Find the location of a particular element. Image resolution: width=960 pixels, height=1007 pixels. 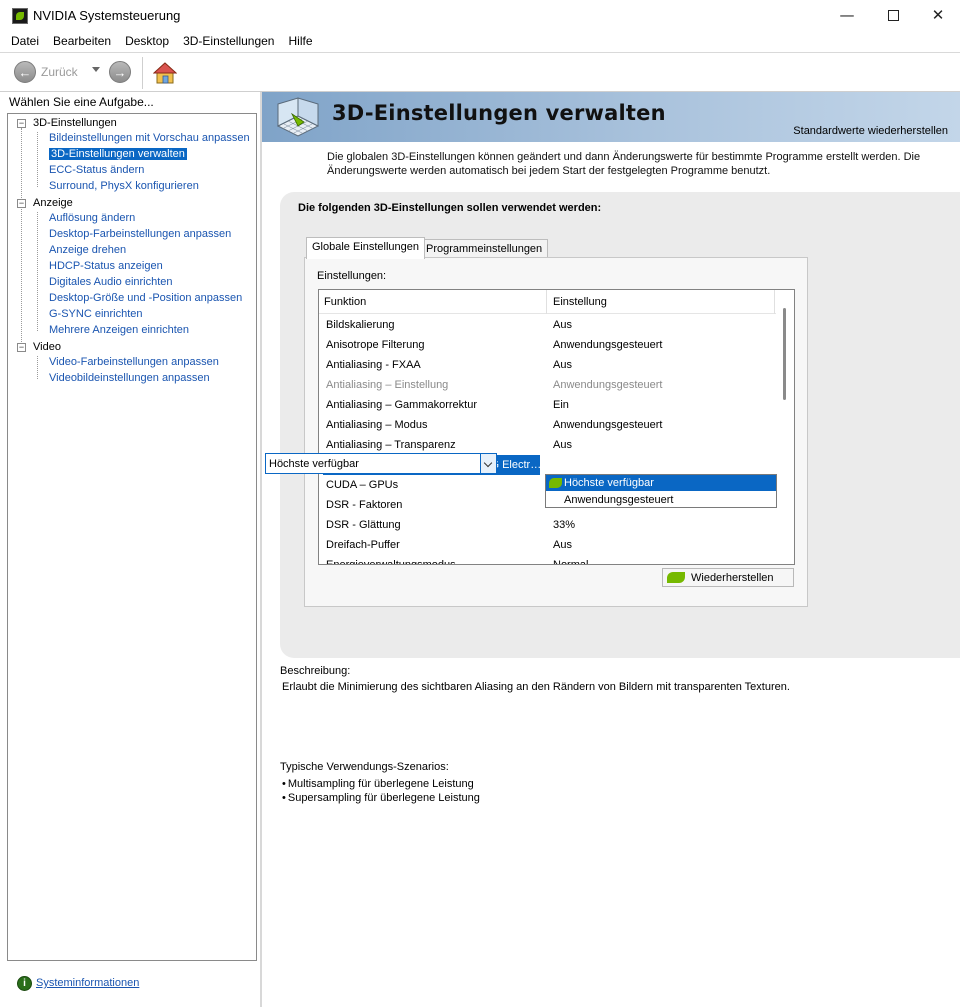

tree-item-video-farbe: Video-Farbeinstellungen anpassen is located at coordinates (134, 362).